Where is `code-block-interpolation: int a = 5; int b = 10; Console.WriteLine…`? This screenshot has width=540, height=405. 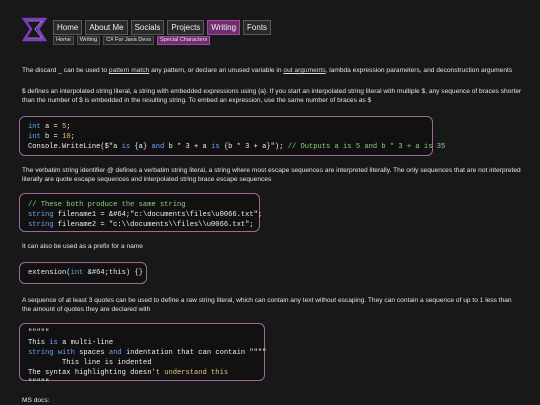 code-block-interpolation: int a = 5; int b = 10; Console.WriteLine… is located at coordinates (232, 136).